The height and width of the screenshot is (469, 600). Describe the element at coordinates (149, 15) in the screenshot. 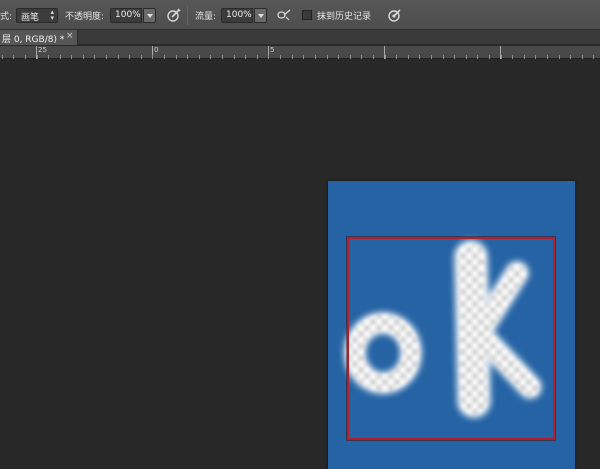

I see `opacity-dropdown-button` at that location.